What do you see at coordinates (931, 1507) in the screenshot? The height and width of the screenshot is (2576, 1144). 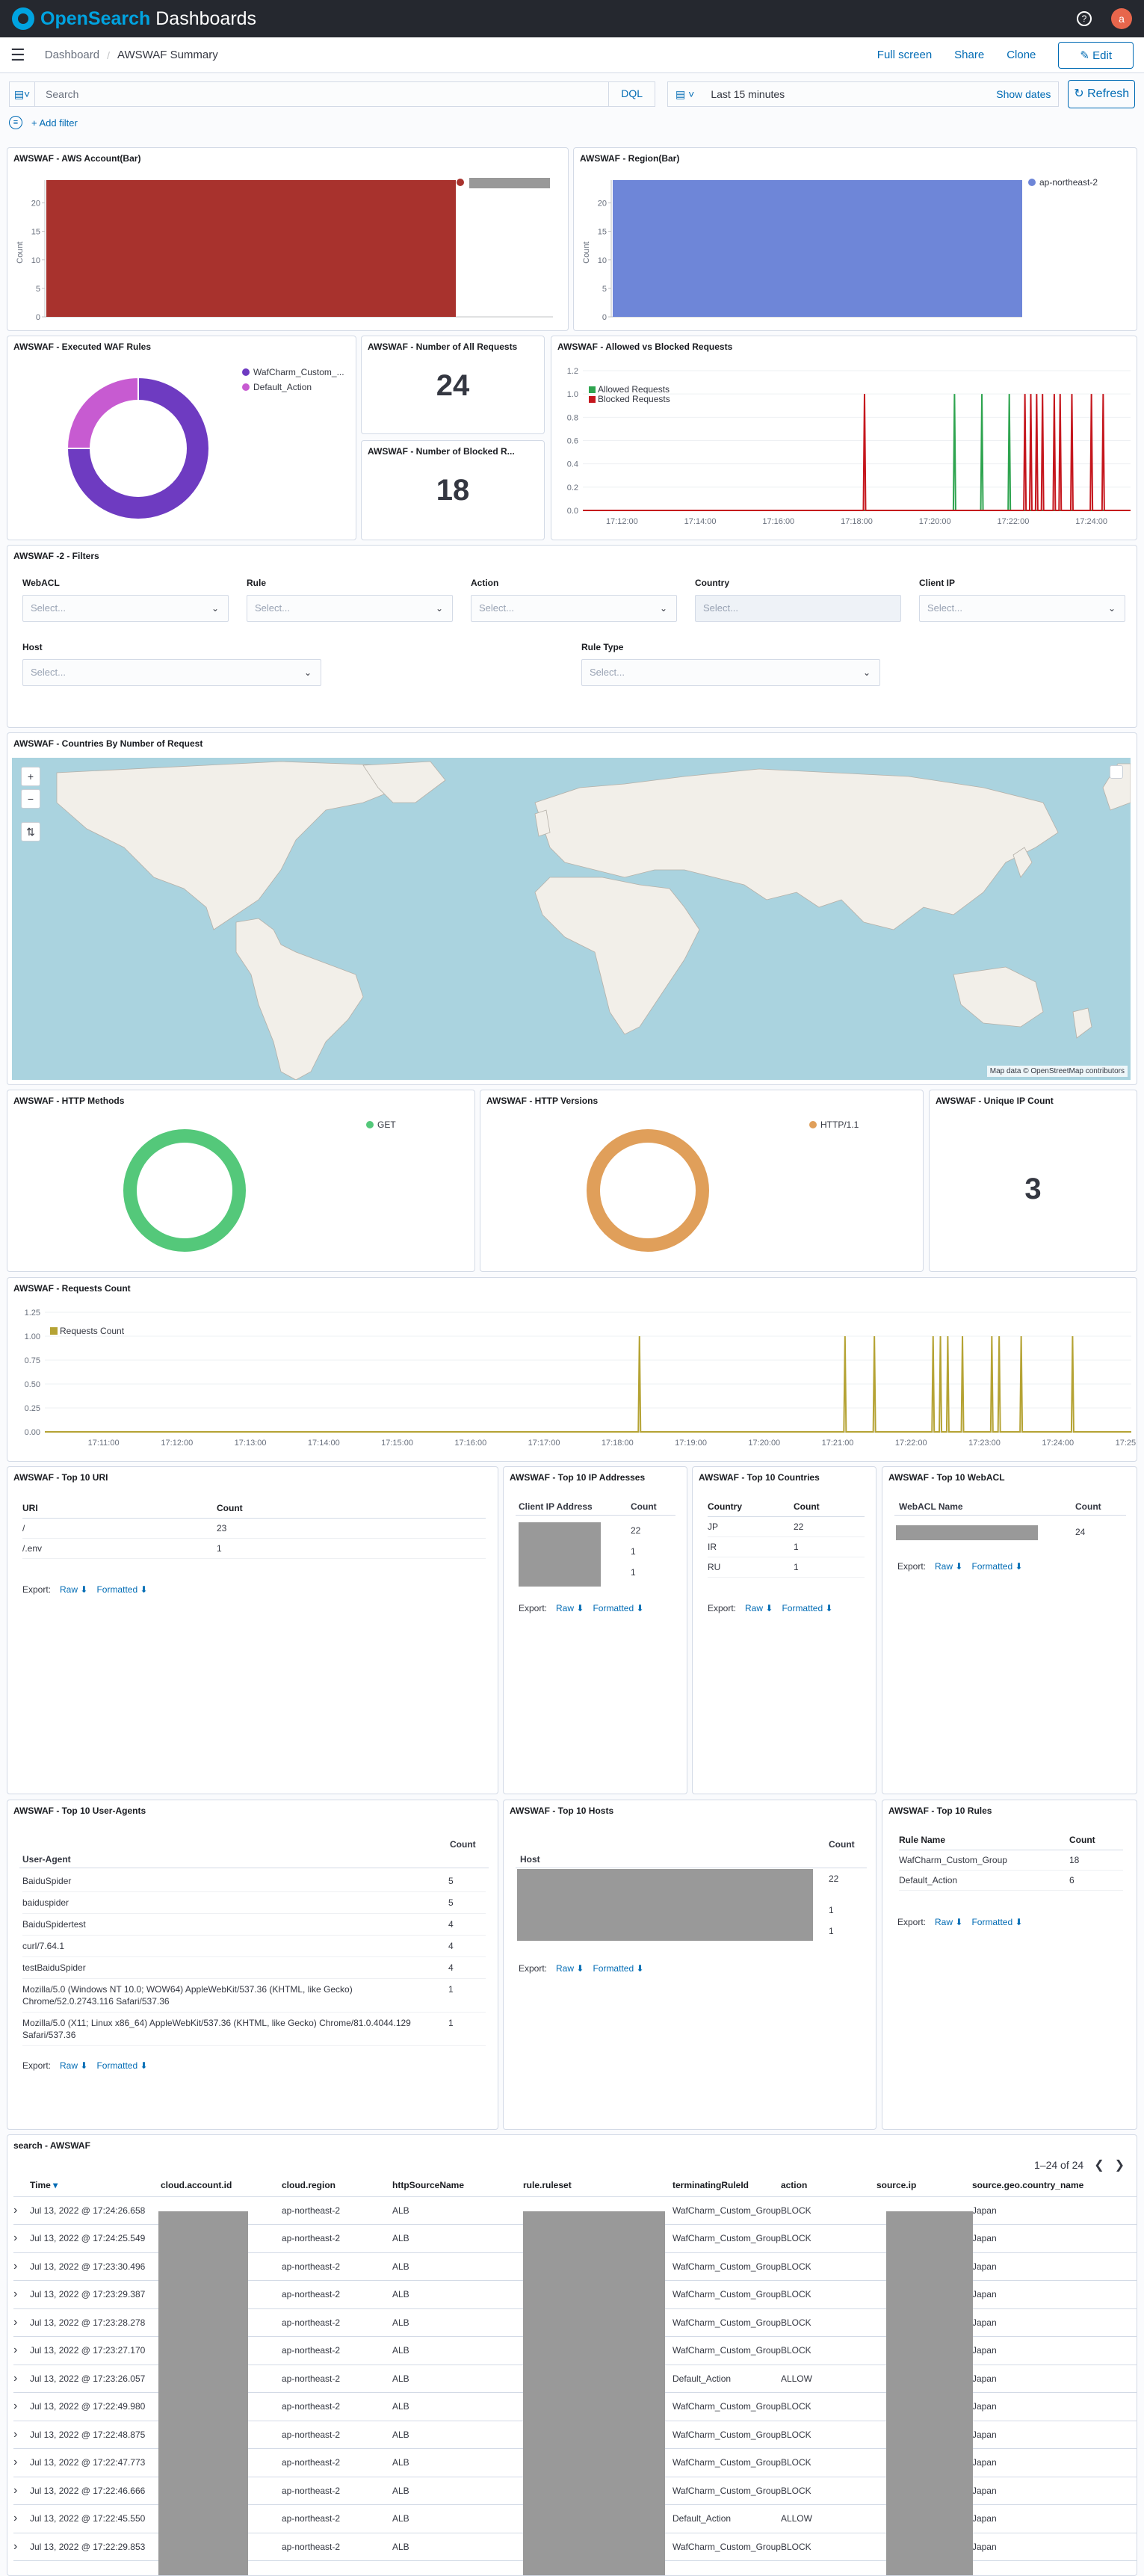 I see `col-webacl-name: WebACL Name` at bounding box center [931, 1507].